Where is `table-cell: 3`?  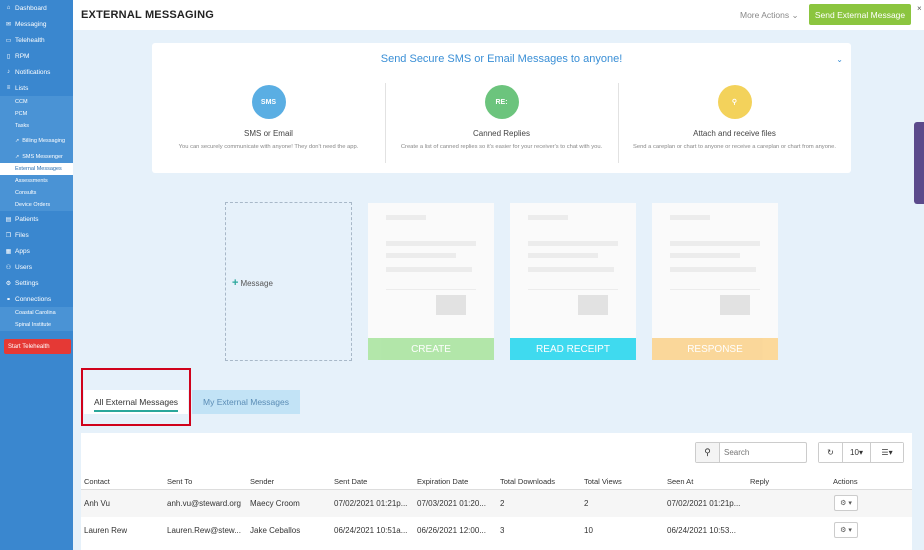 table-cell: 3 is located at coordinates (502, 530).